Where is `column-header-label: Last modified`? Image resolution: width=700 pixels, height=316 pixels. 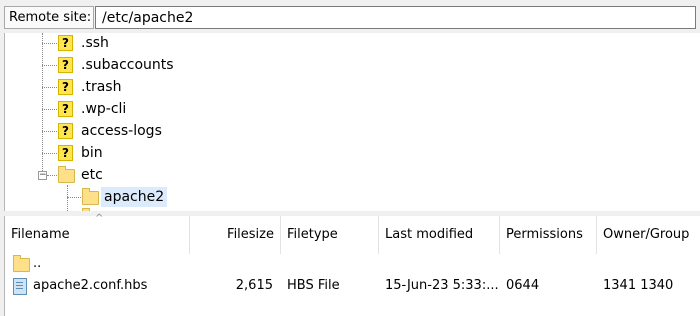 column-header-label: Last modified is located at coordinates (429, 234).